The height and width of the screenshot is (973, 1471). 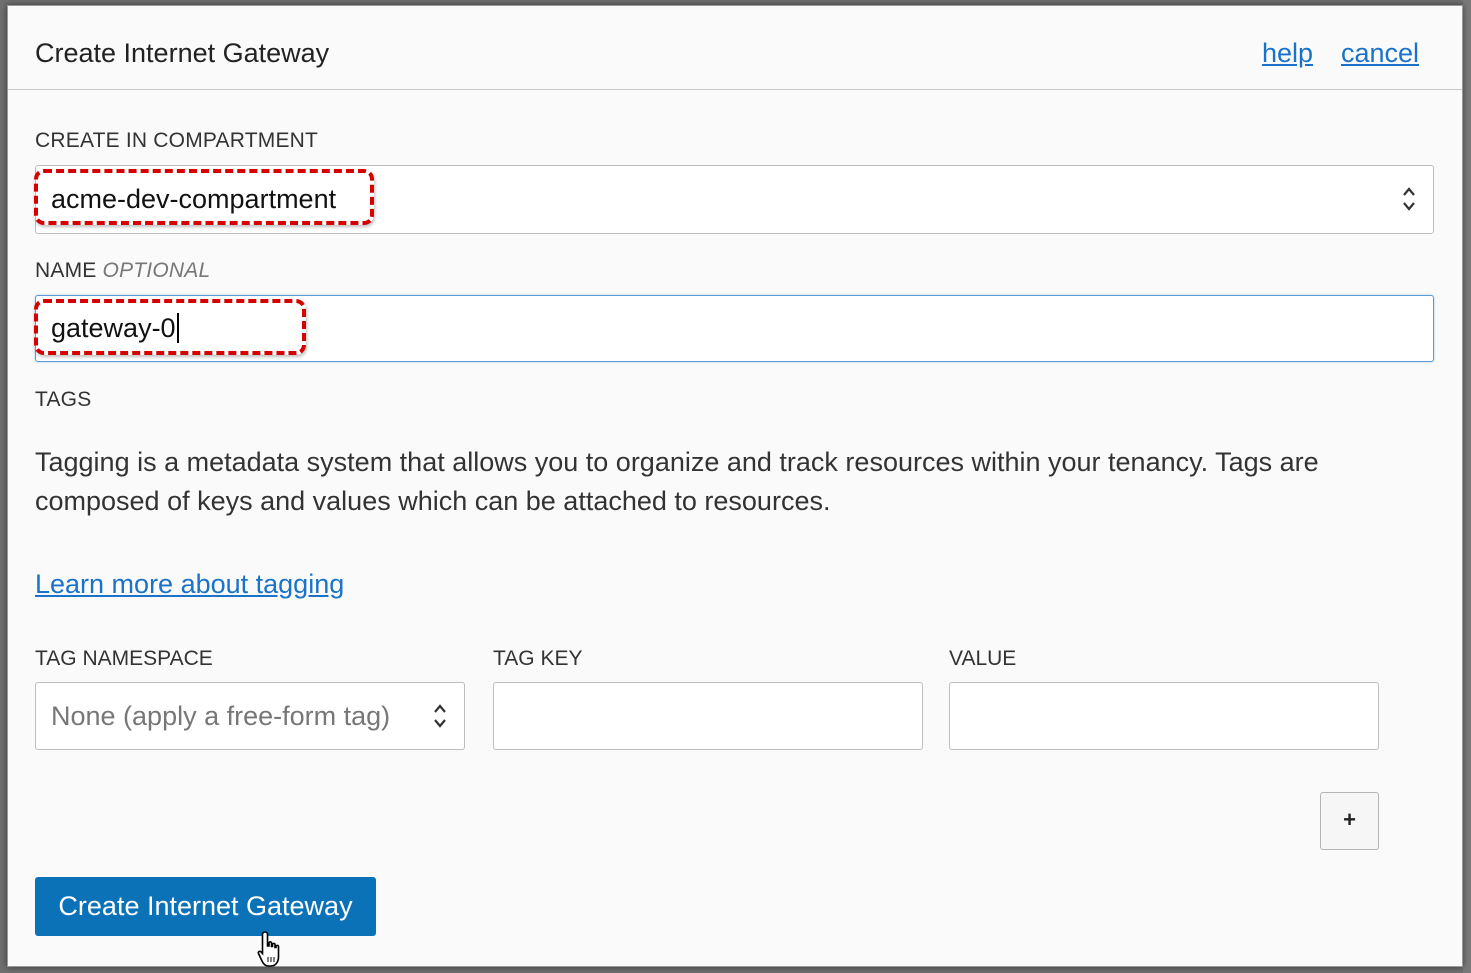 I want to click on cancel-link: cancel, so click(x=1380, y=53).